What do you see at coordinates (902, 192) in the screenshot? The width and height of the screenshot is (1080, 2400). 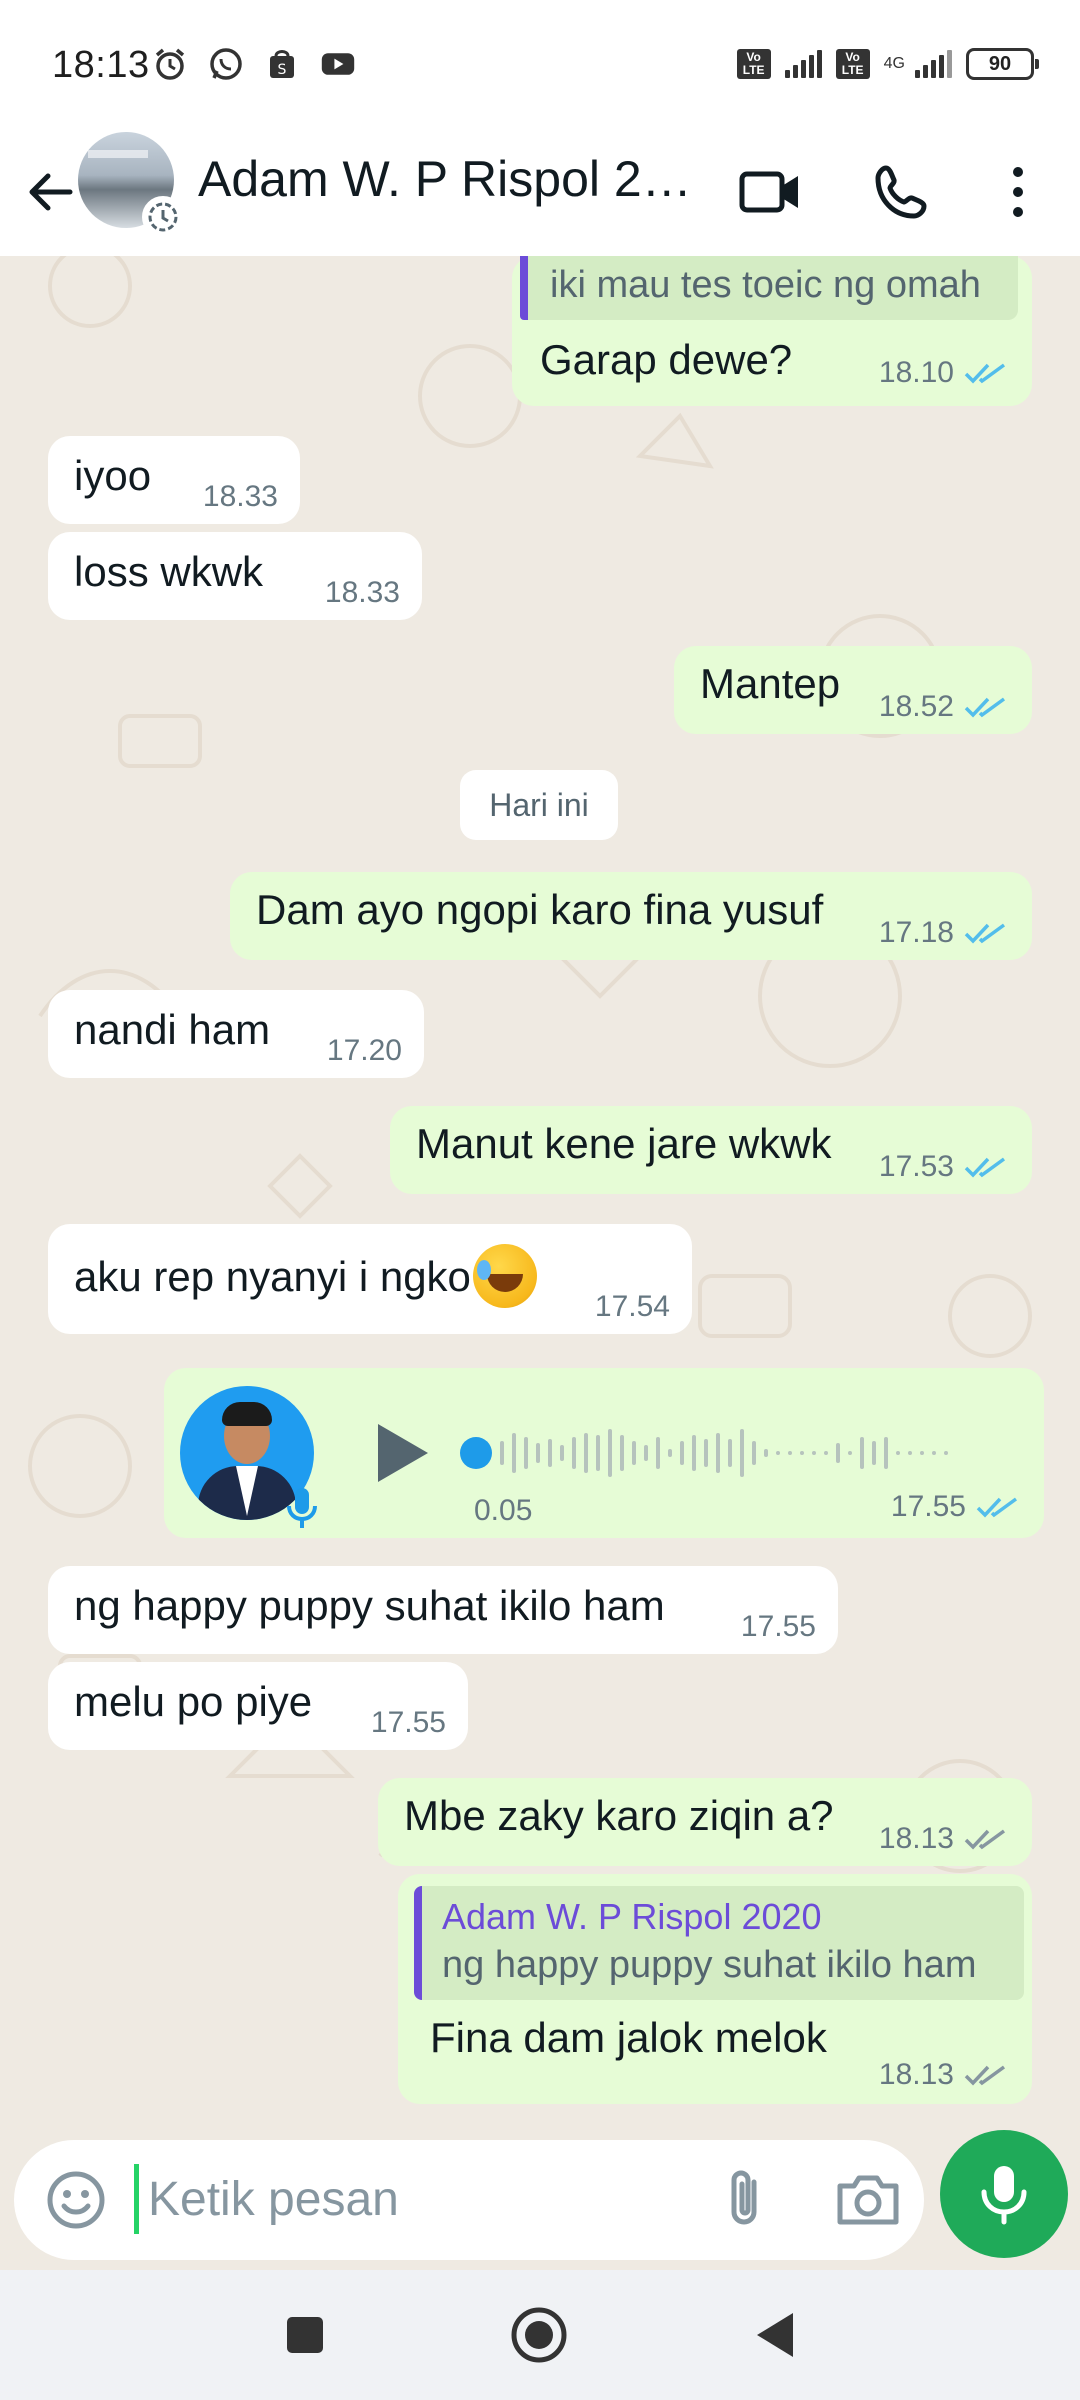 I see `phone-icon` at bounding box center [902, 192].